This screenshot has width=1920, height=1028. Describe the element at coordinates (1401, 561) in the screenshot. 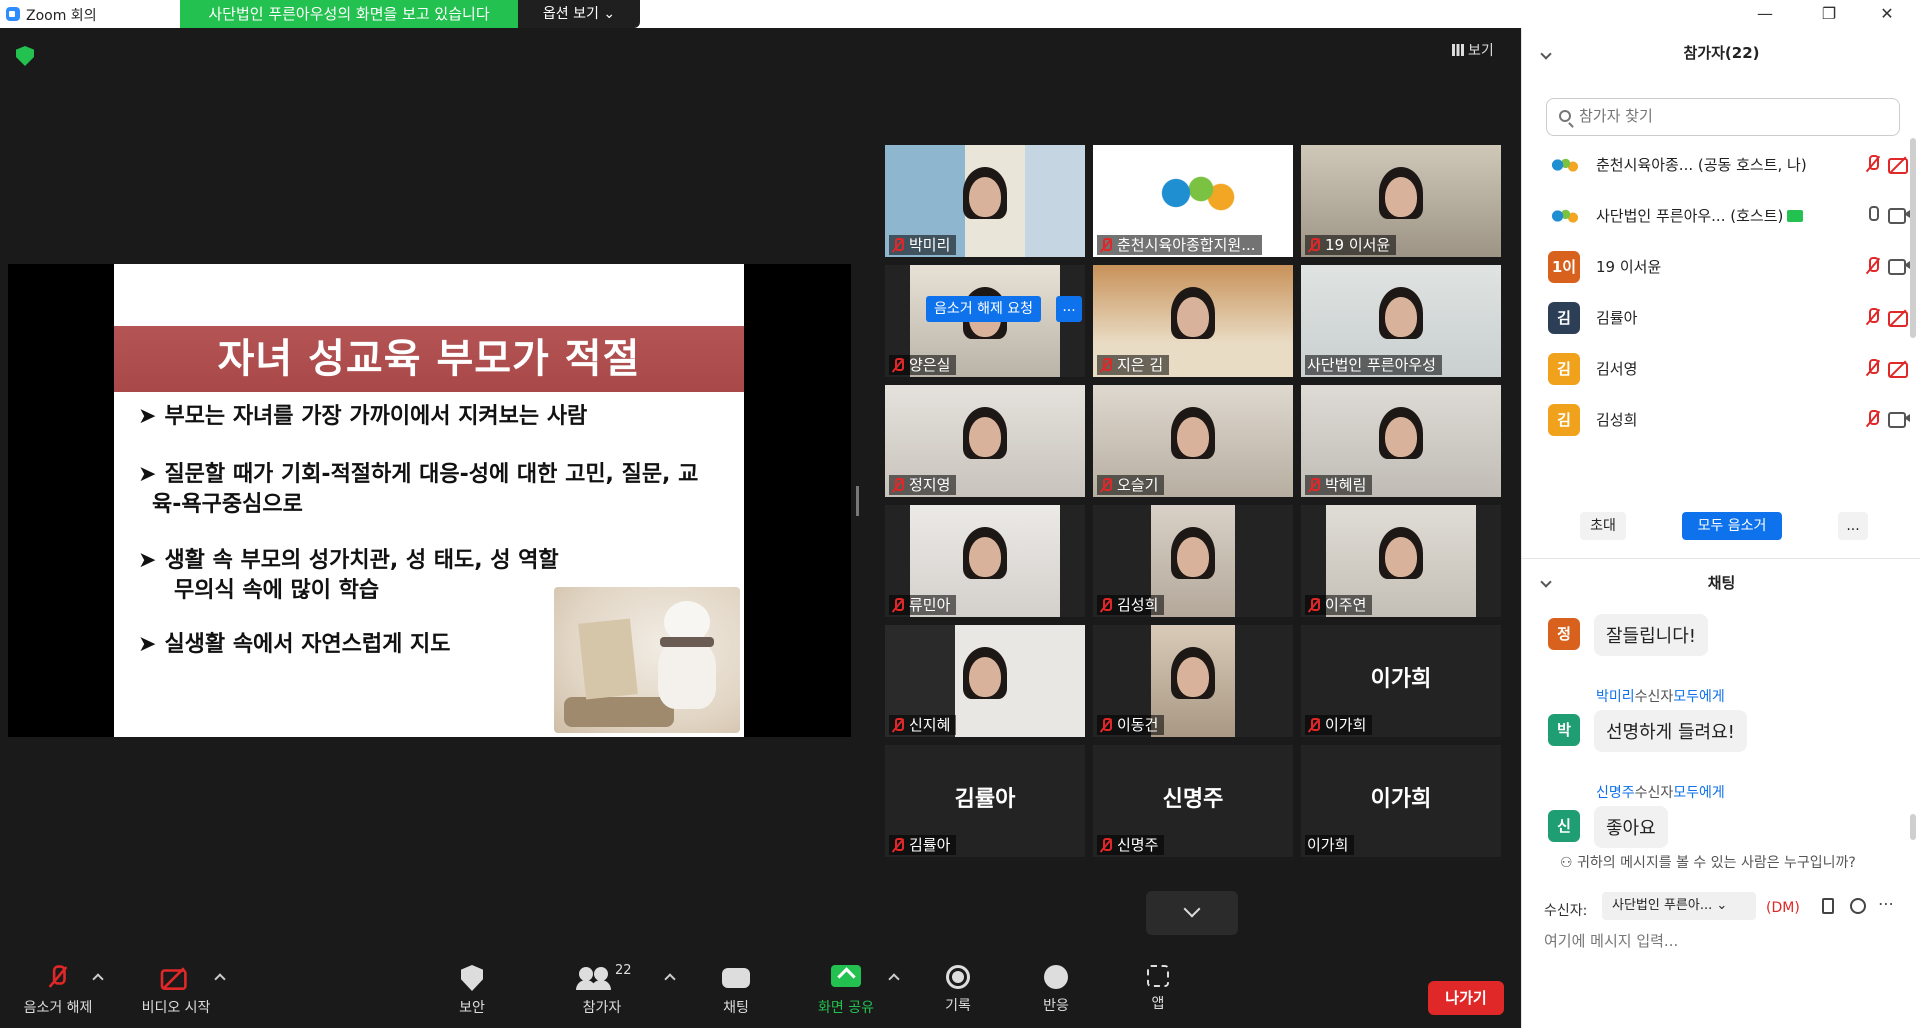

I see `video-tile: 이주연` at that location.